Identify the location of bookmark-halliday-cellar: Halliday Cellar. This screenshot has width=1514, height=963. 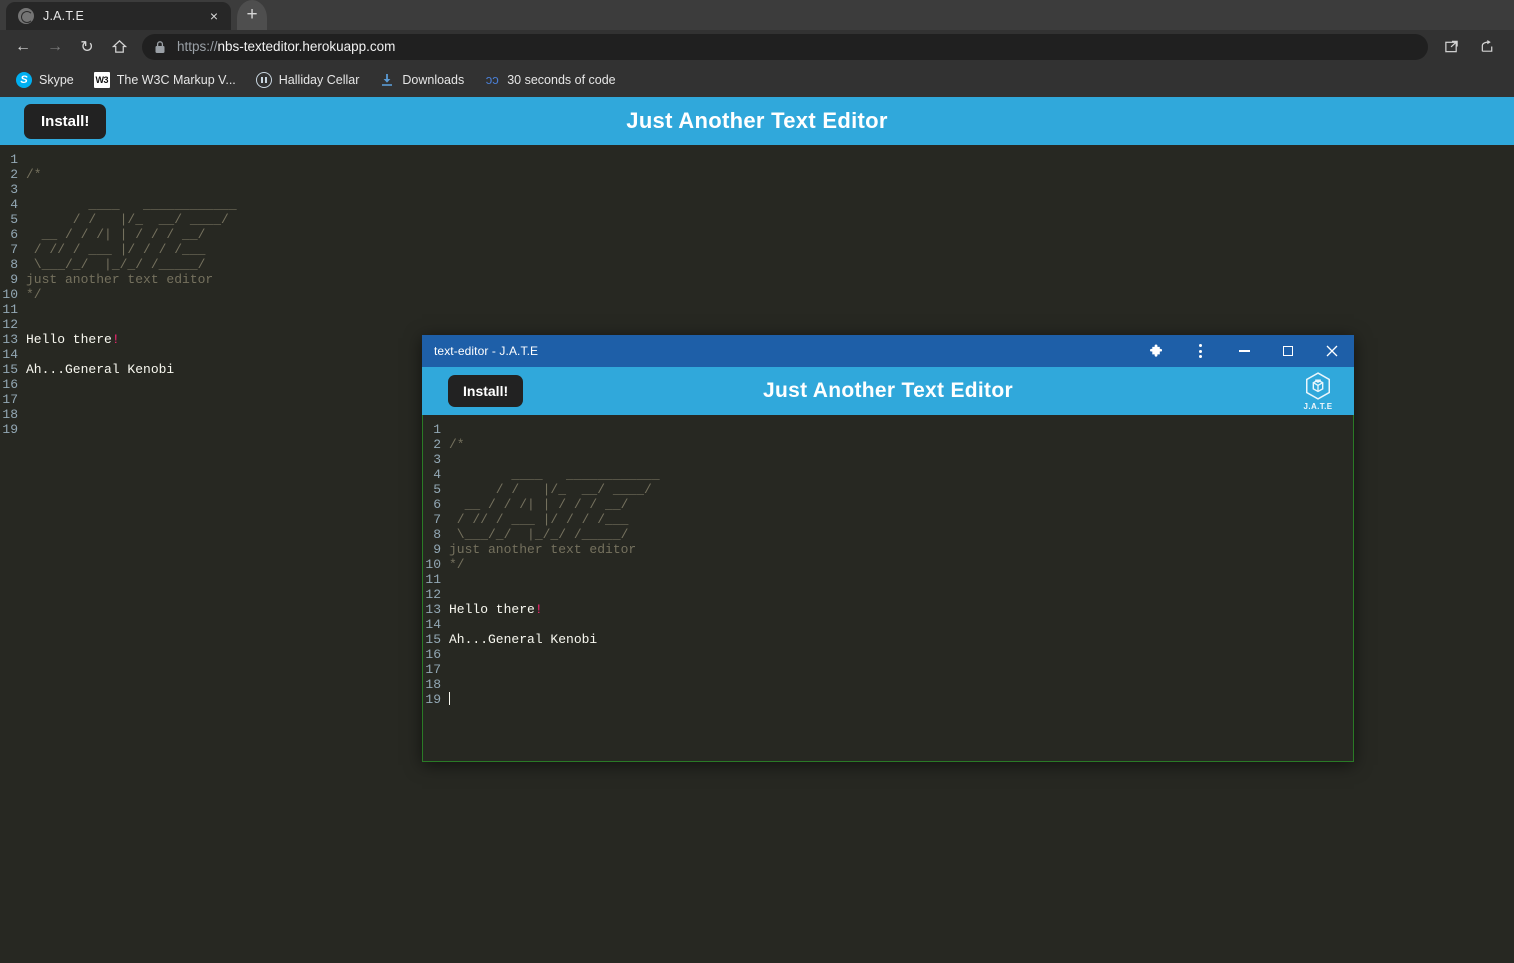
(308, 80).